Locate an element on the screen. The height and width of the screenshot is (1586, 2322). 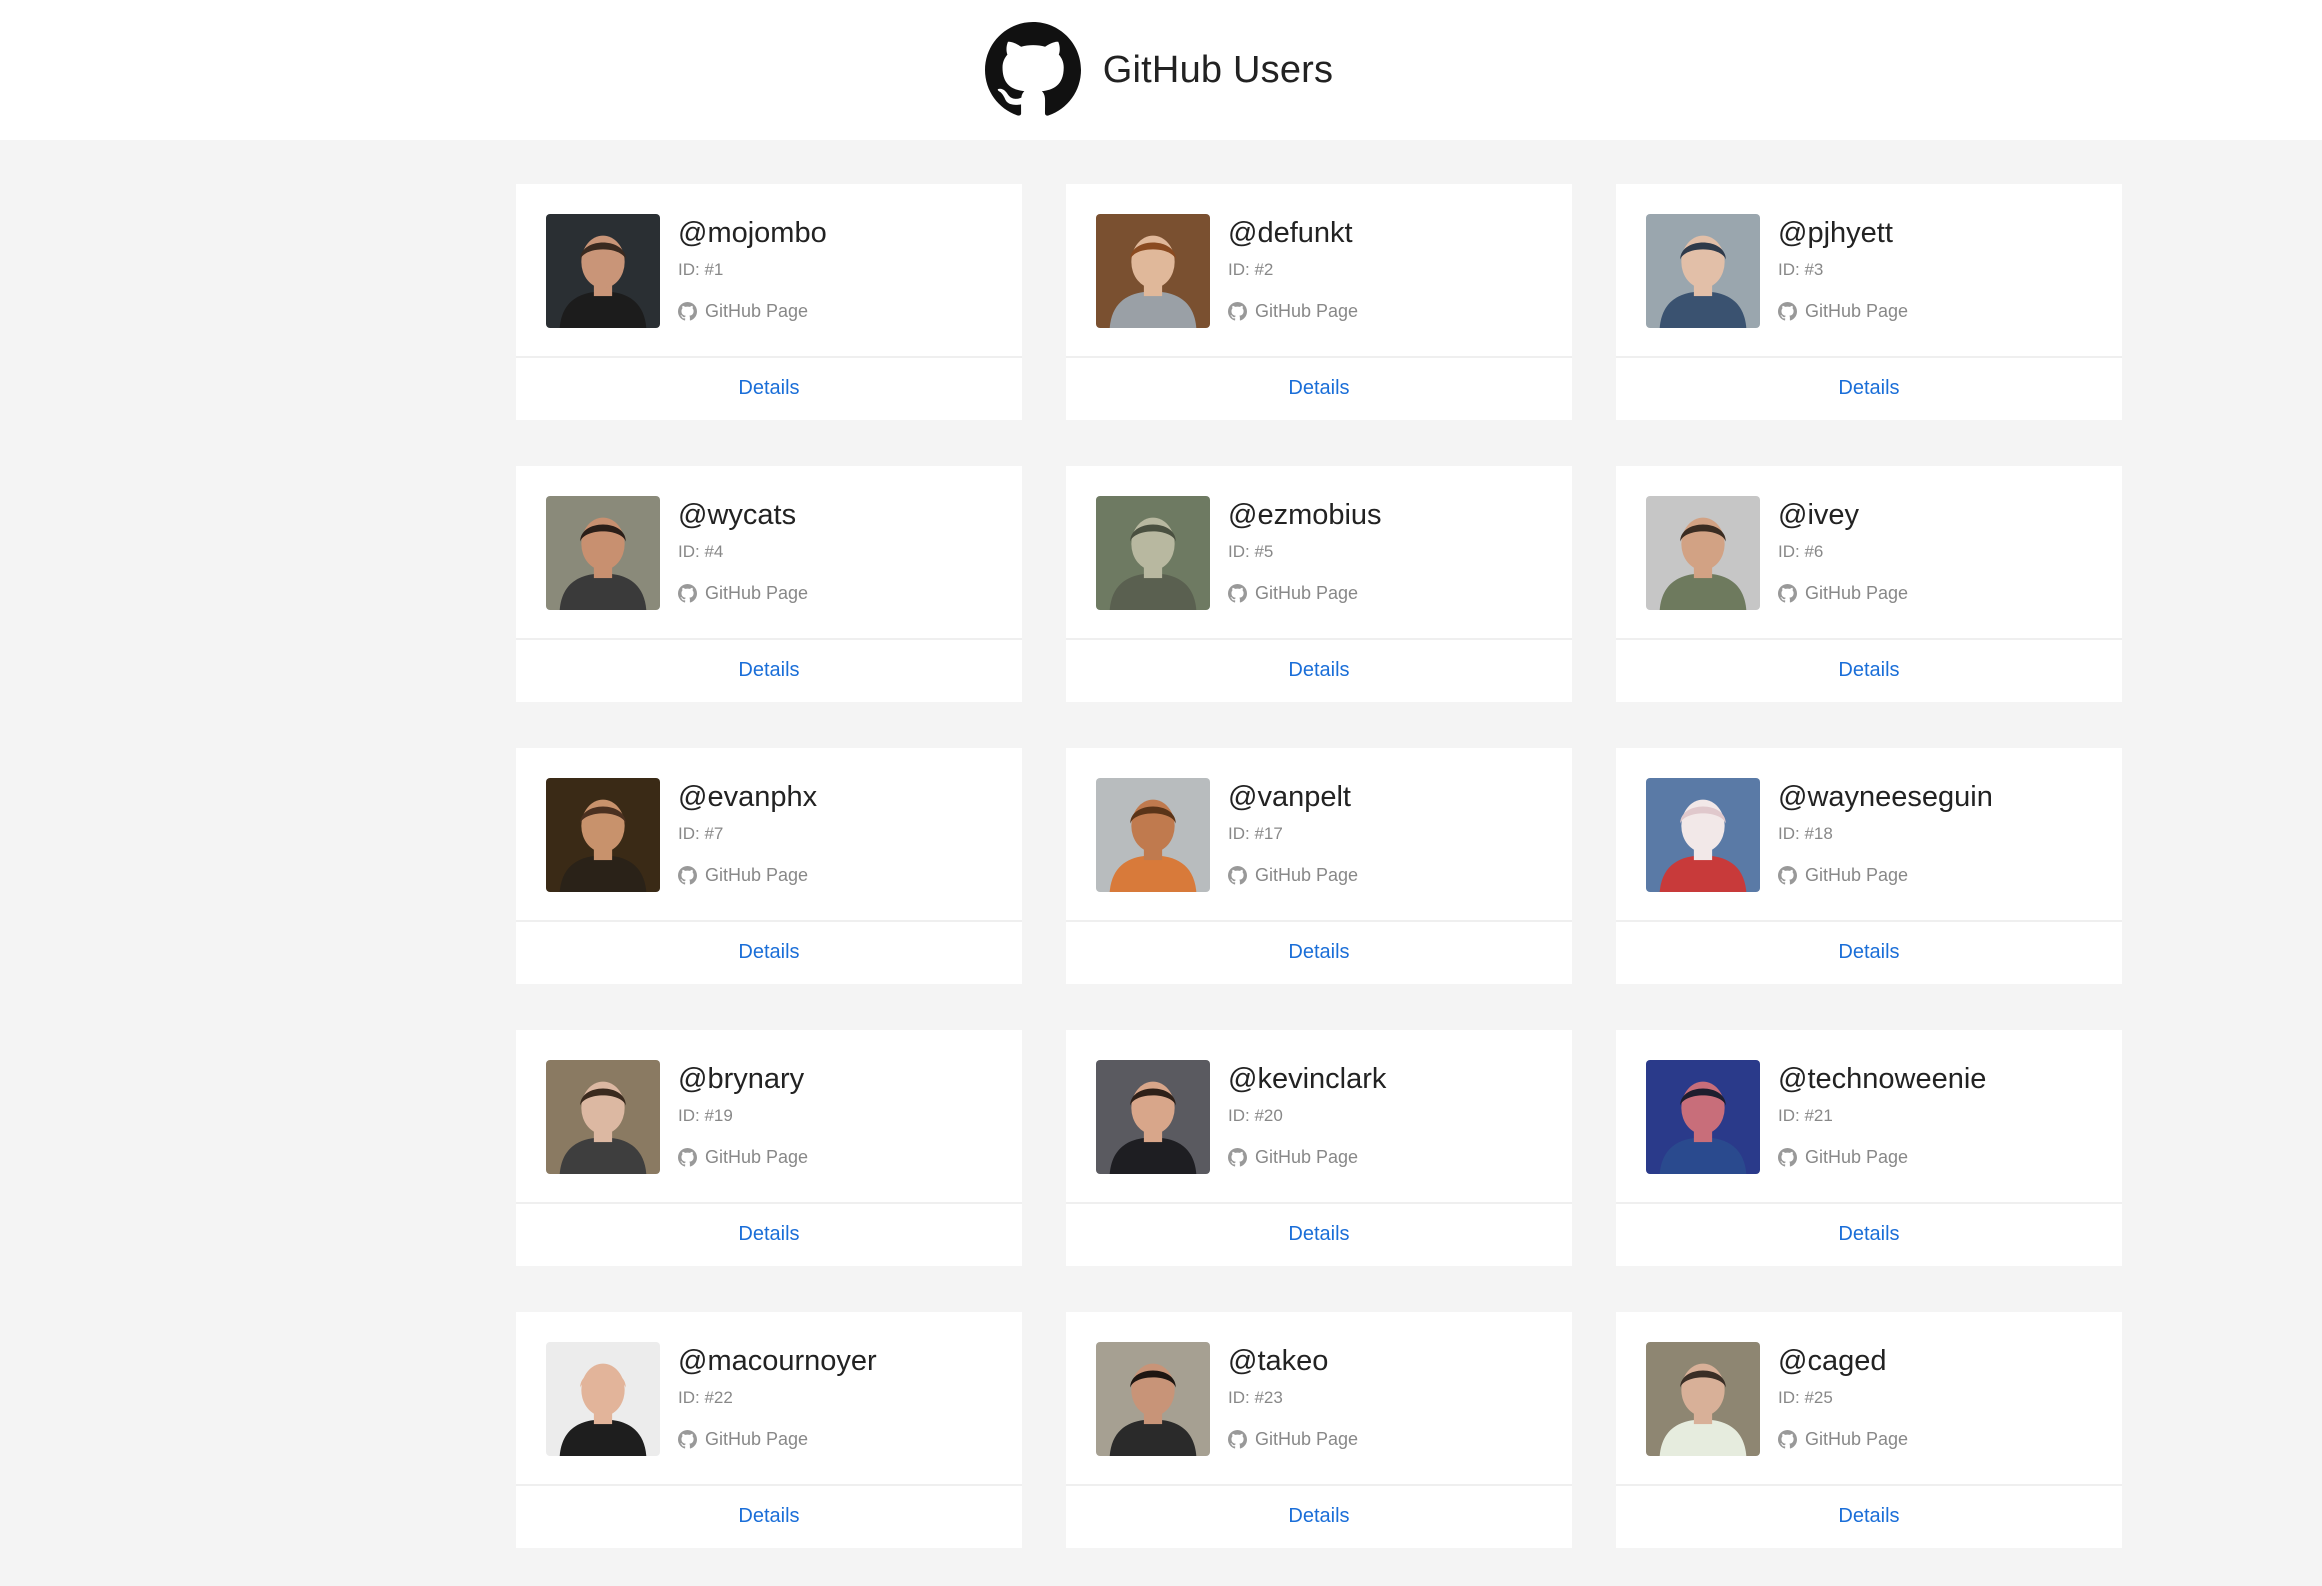
user-card-body: @ezmobius ID: #5 GitHub Page is located at coordinates (1319, 553).